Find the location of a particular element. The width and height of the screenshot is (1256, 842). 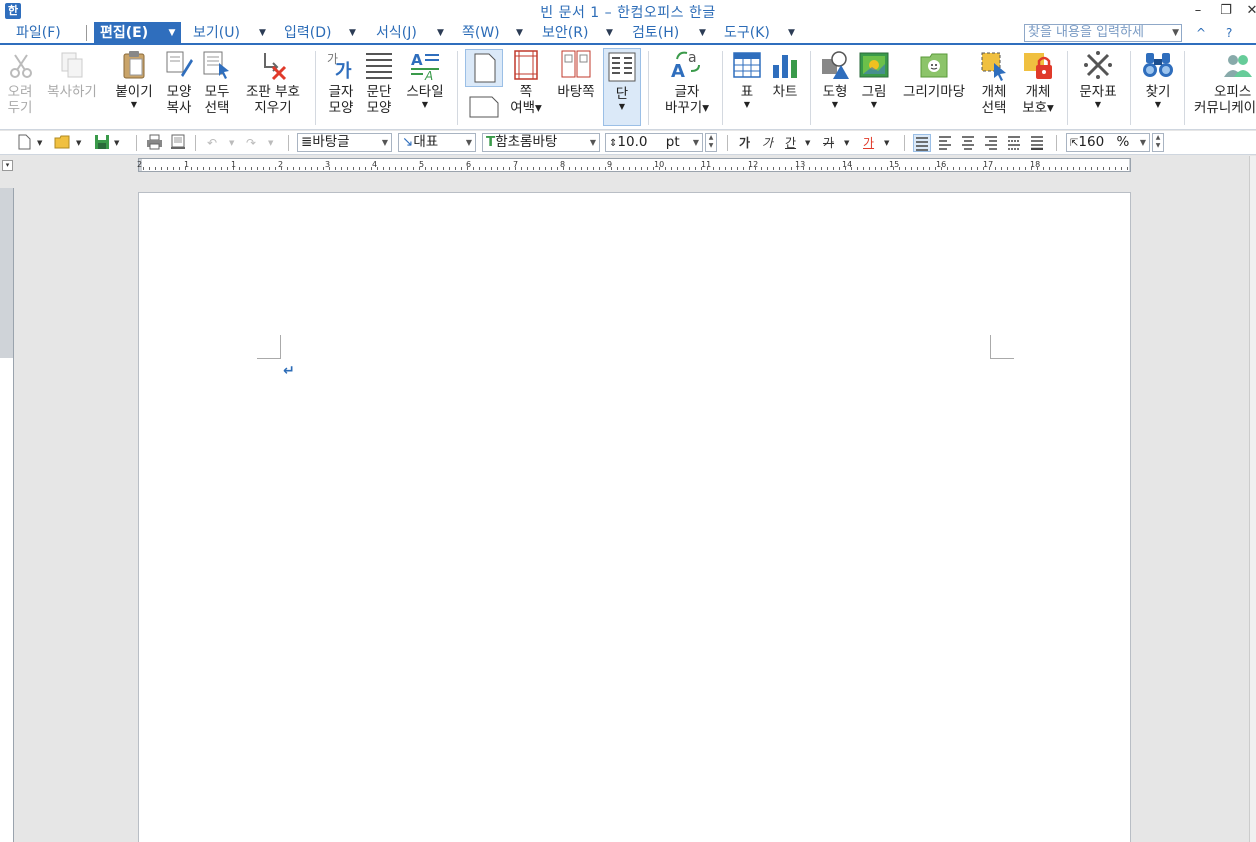

restore-button: ❐ is located at coordinates (1226, 11).